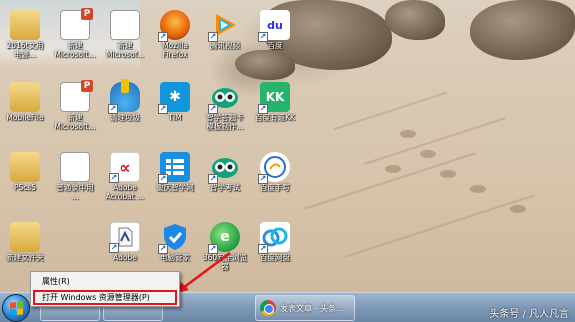  I want to click on desktop-icon-firefox: ↗ Mozilla Firefox, so click(175, 34).